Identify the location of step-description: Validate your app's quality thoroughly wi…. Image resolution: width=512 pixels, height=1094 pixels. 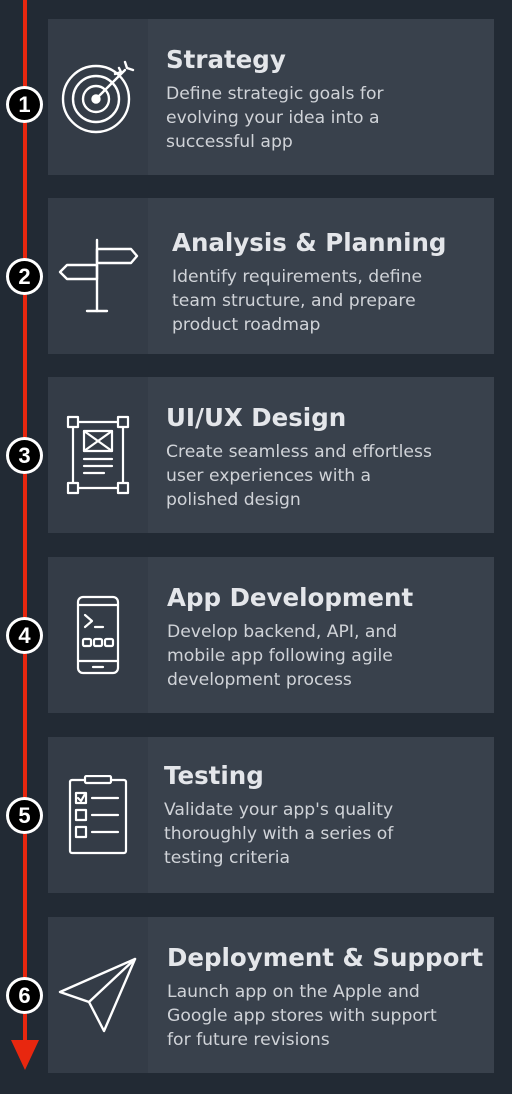
(279, 834).